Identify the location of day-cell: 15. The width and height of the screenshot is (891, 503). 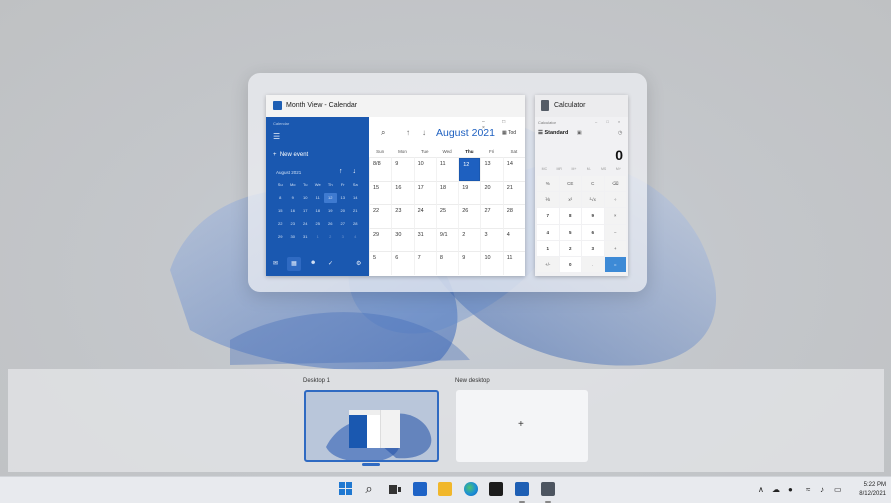
(380, 192).